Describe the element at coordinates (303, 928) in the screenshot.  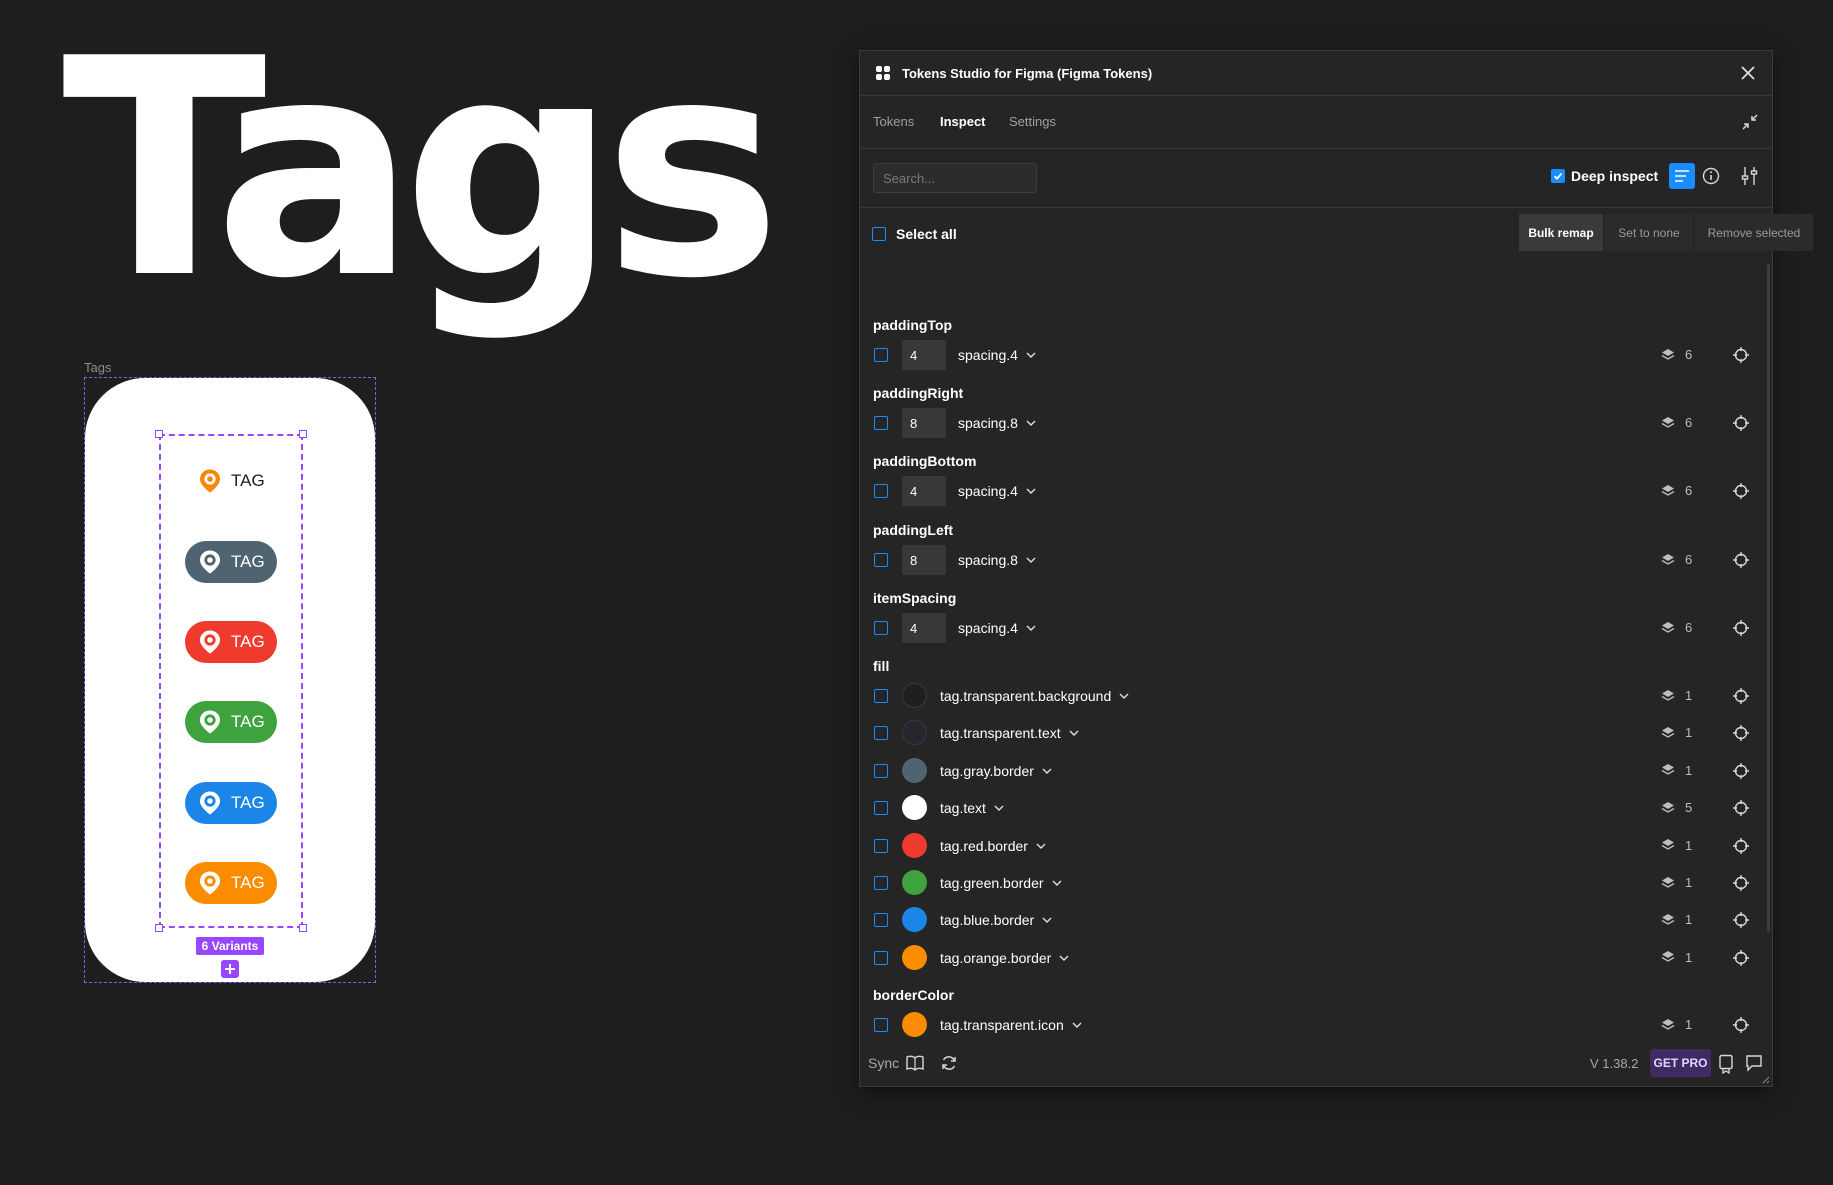
I see `resize-handle-bottom-right` at that location.